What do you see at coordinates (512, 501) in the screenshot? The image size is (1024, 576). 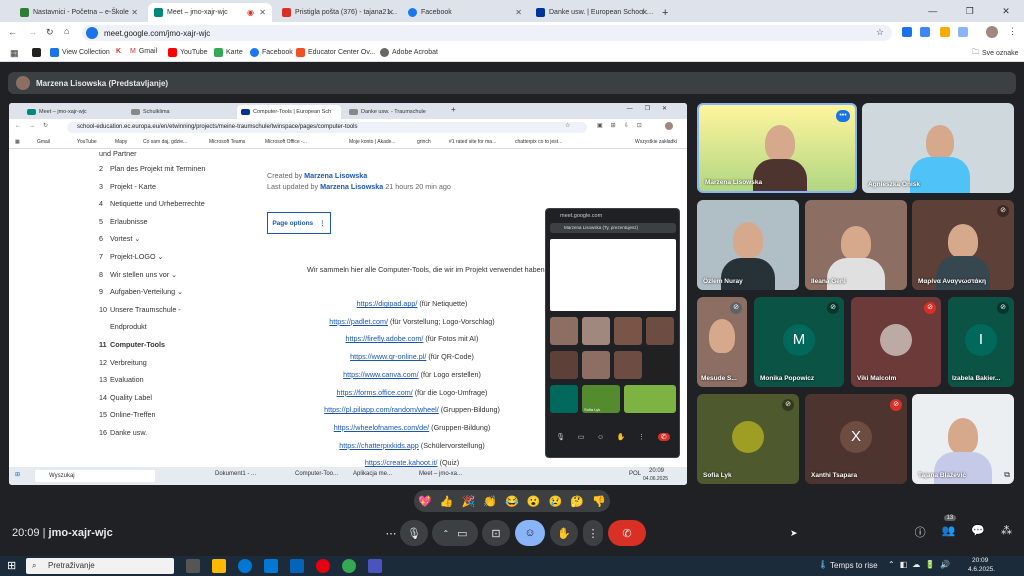 I see `reaction-laugh: 😂` at bounding box center [512, 501].